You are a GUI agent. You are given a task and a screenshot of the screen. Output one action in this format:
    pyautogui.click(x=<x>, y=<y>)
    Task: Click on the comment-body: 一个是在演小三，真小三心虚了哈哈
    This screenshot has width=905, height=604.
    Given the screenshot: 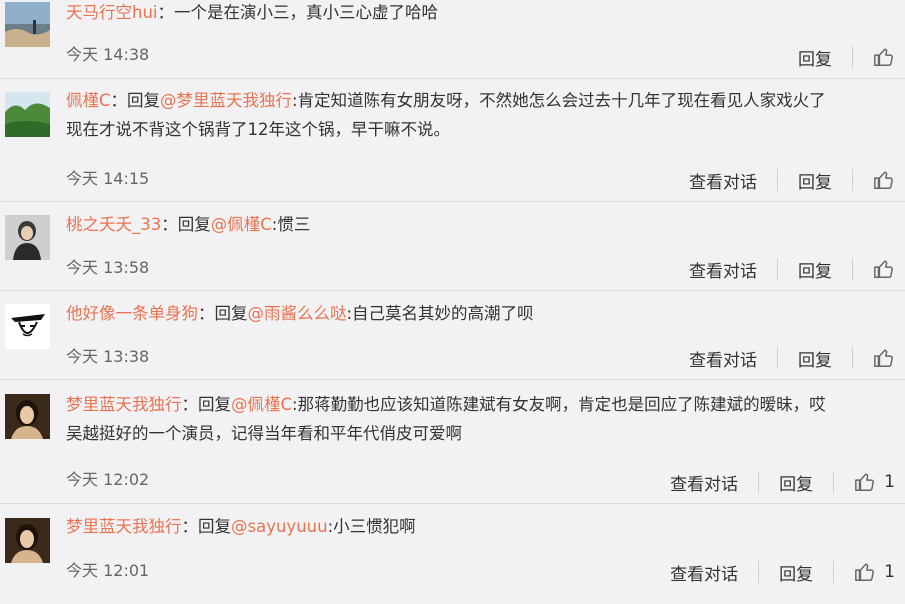 What is the action you would take?
    pyautogui.click(x=306, y=12)
    